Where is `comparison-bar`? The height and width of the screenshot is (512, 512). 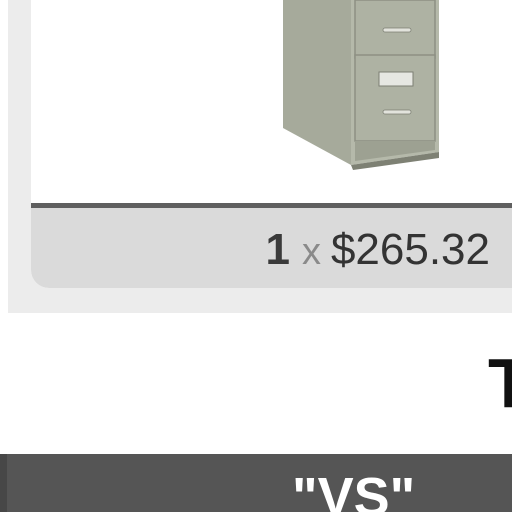
comparison-bar is located at coordinates (256, 483).